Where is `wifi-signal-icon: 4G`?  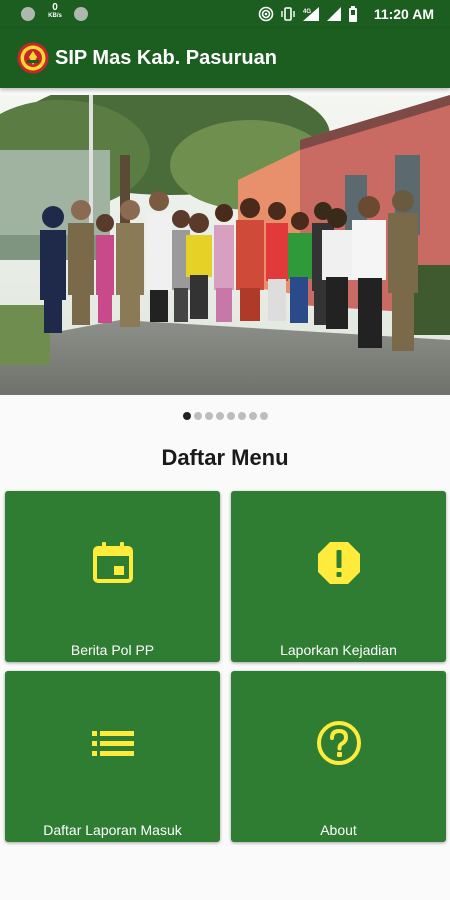 wifi-signal-icon: 4G is located at coordinates (311, 14).